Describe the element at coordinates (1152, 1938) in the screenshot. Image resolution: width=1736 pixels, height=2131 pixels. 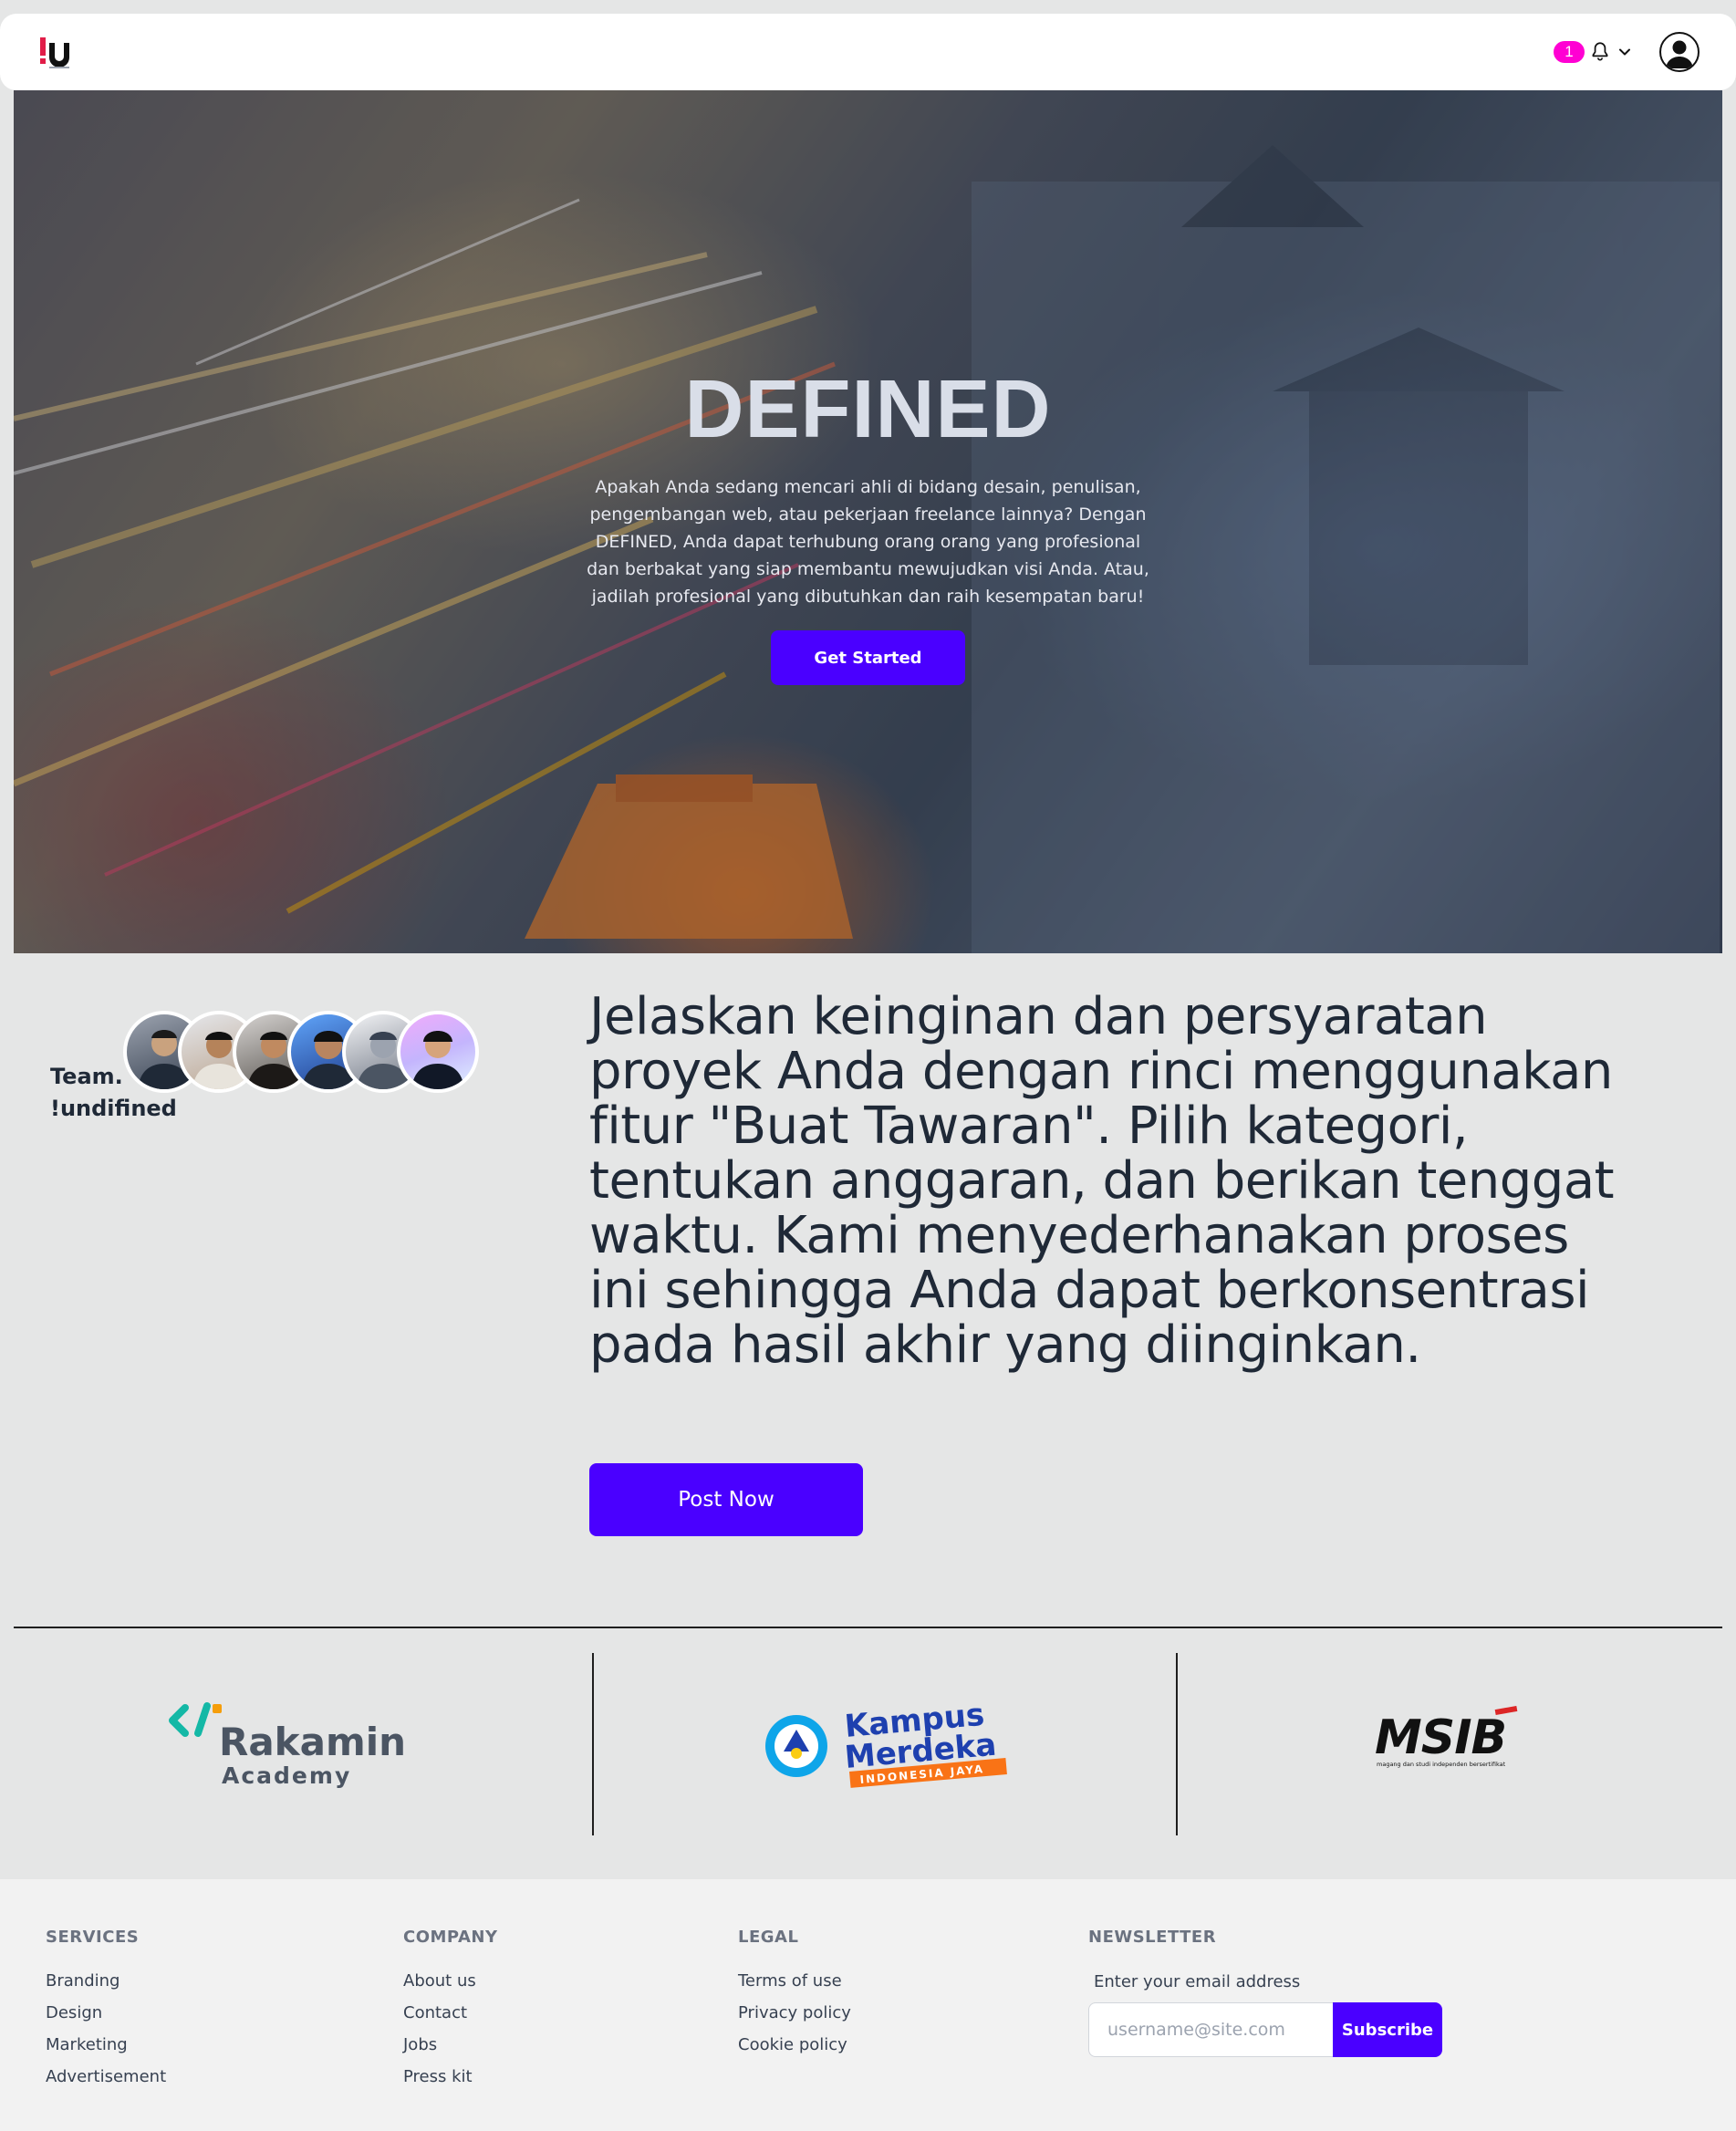
I see `footer-newsletter-heading: NEWSLETTER` at that location.